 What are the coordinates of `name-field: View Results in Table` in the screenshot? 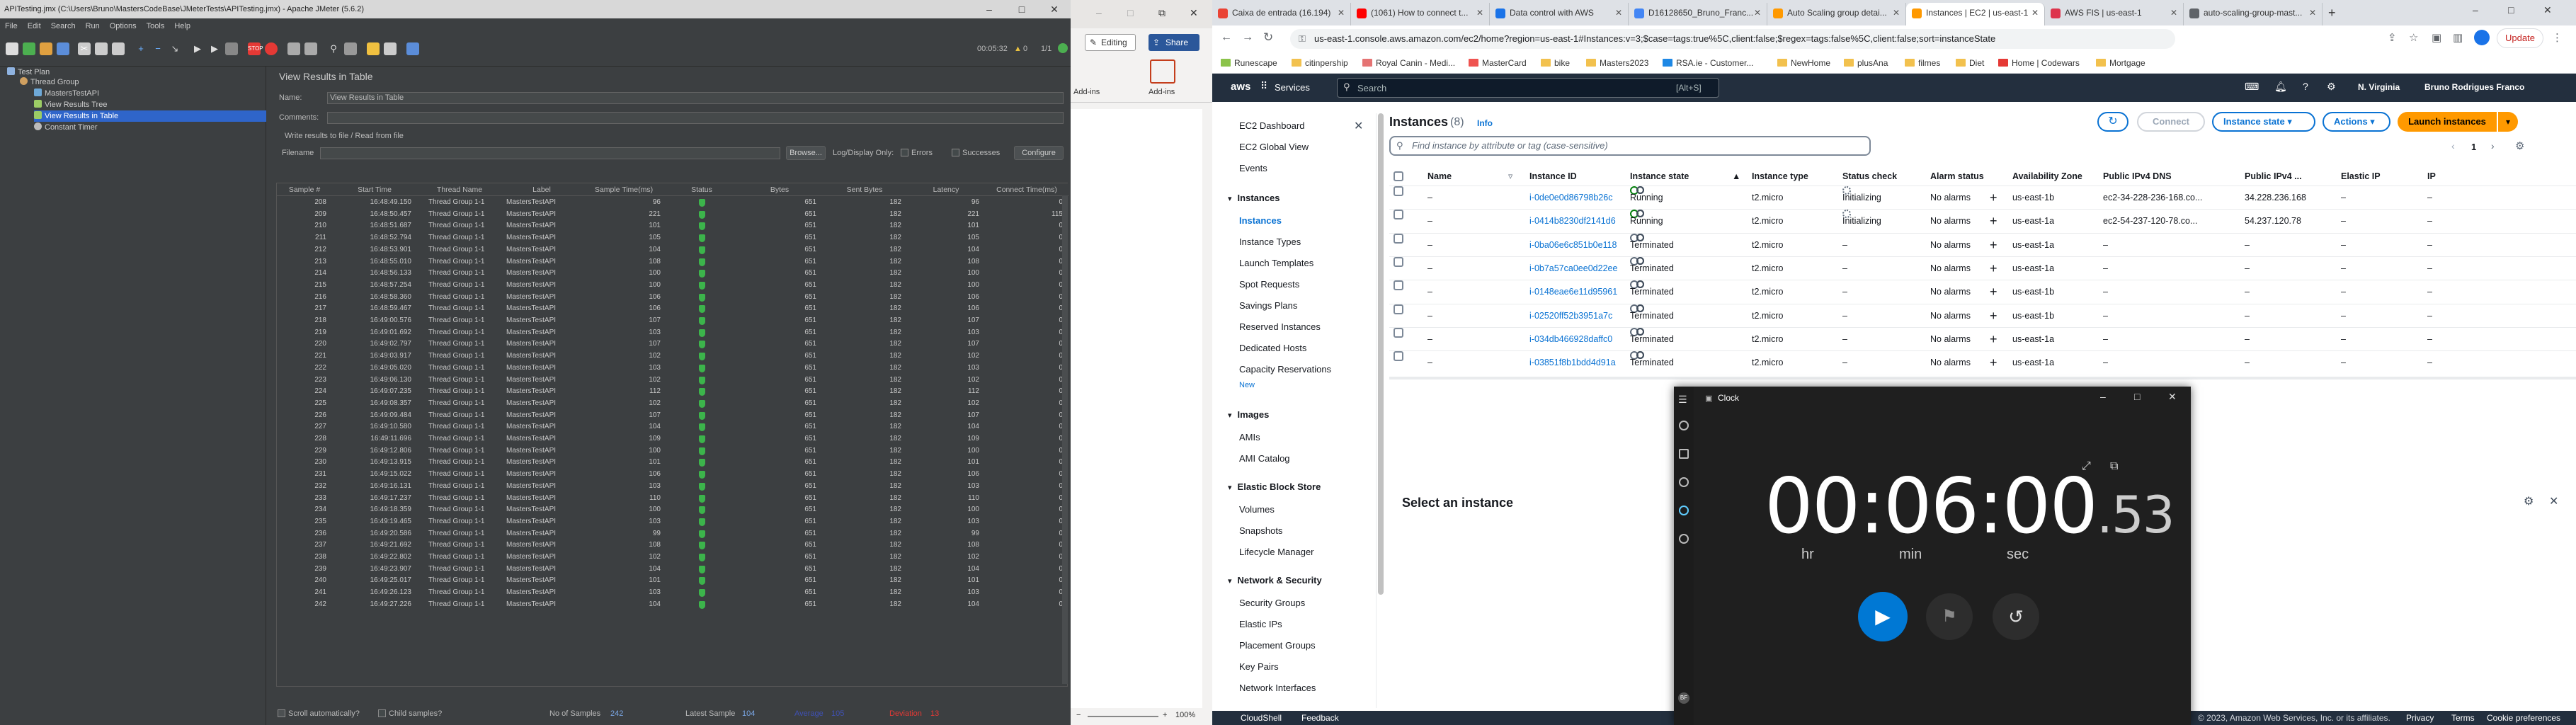 It's located at (696, 98).